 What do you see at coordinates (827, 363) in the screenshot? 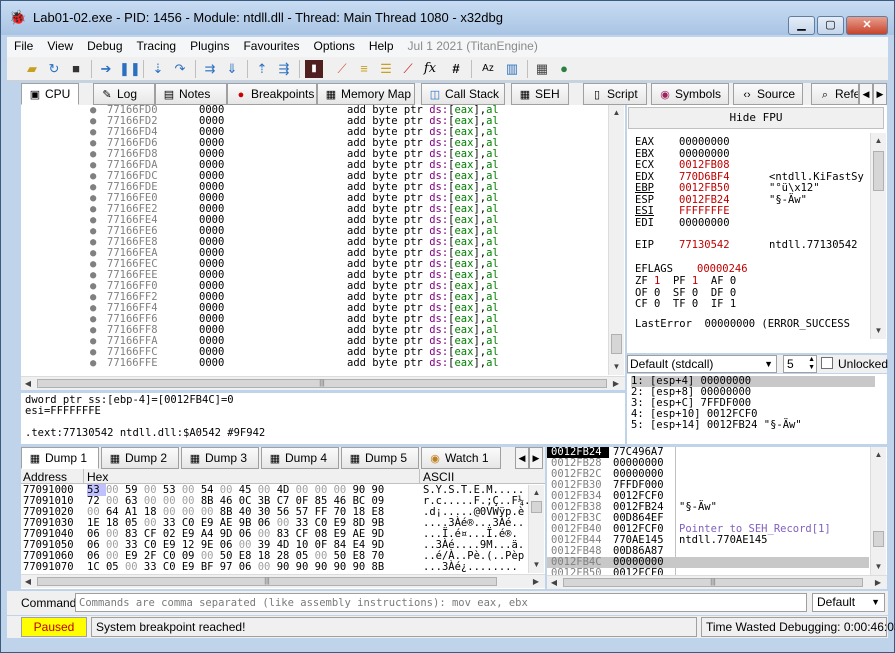
I see `unlocked-checkbox` at bounding box center [827, 363].